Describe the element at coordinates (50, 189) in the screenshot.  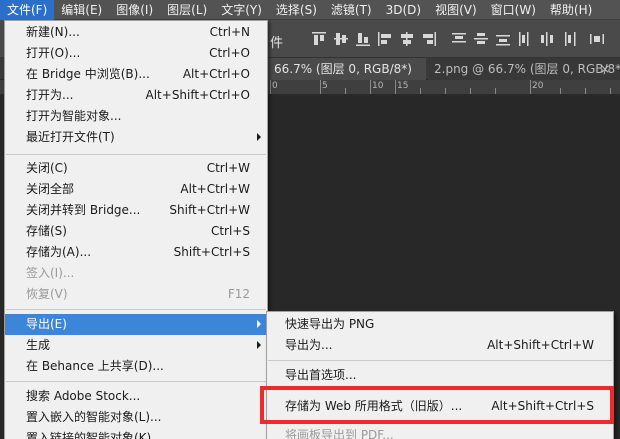
I see `menu-item-label: 关闭全部` at that location.